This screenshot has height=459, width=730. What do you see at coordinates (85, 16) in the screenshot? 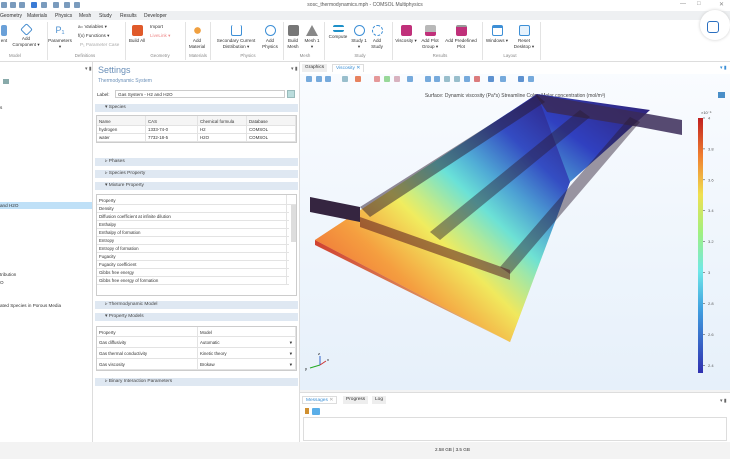
I see `menu-mesh: Mesh` at bounding box center [85, 16].